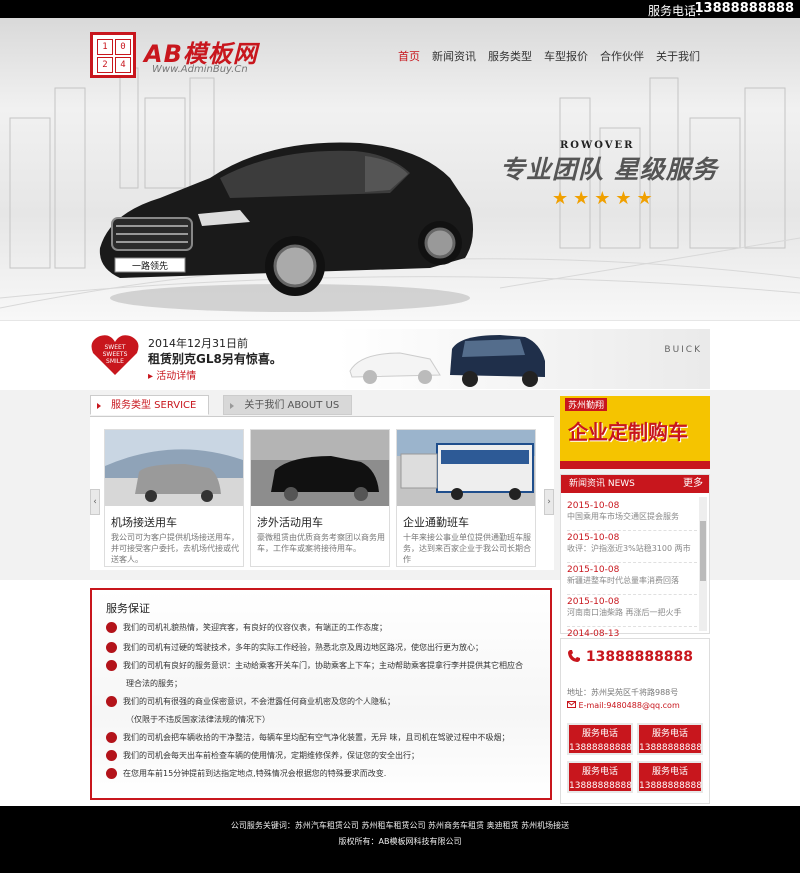 The height and width of the screenshot is (873, 800). I want to click on news-header: 新闻资讯 NEWS 更多, so click(635, 484).